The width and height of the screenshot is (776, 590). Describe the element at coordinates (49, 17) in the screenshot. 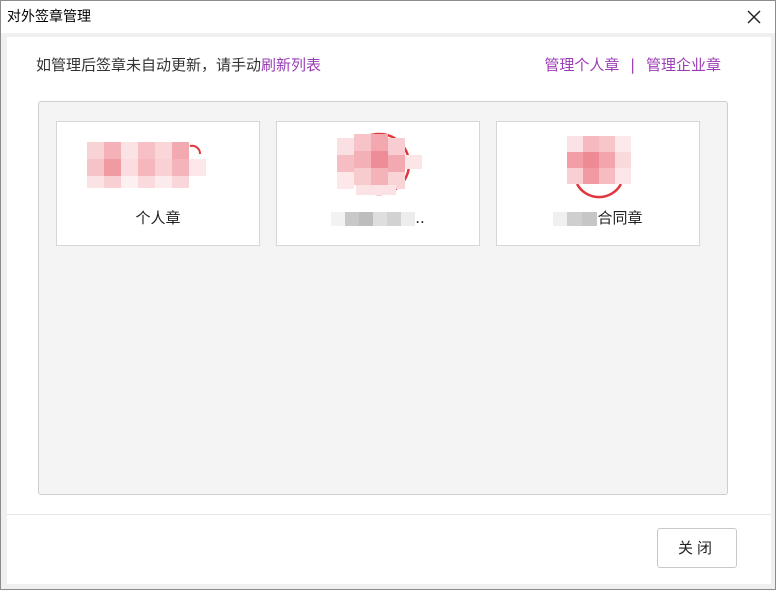

I see `window-title: 对外签章管理` at that location.